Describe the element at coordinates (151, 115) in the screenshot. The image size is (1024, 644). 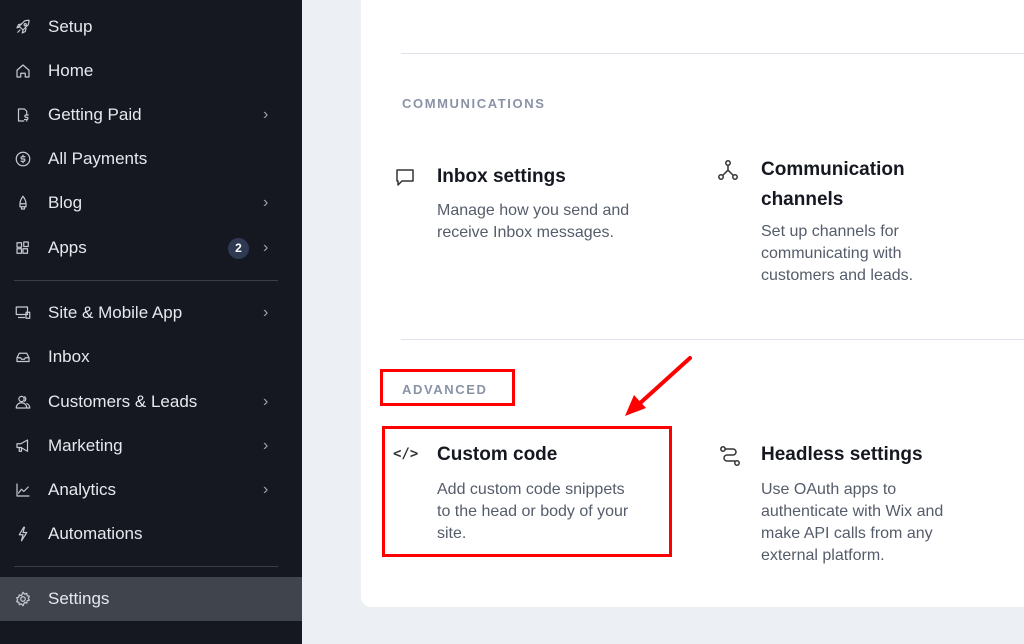
I see `sidebar-item-getting-paid: Getting Paid ›` at that location.